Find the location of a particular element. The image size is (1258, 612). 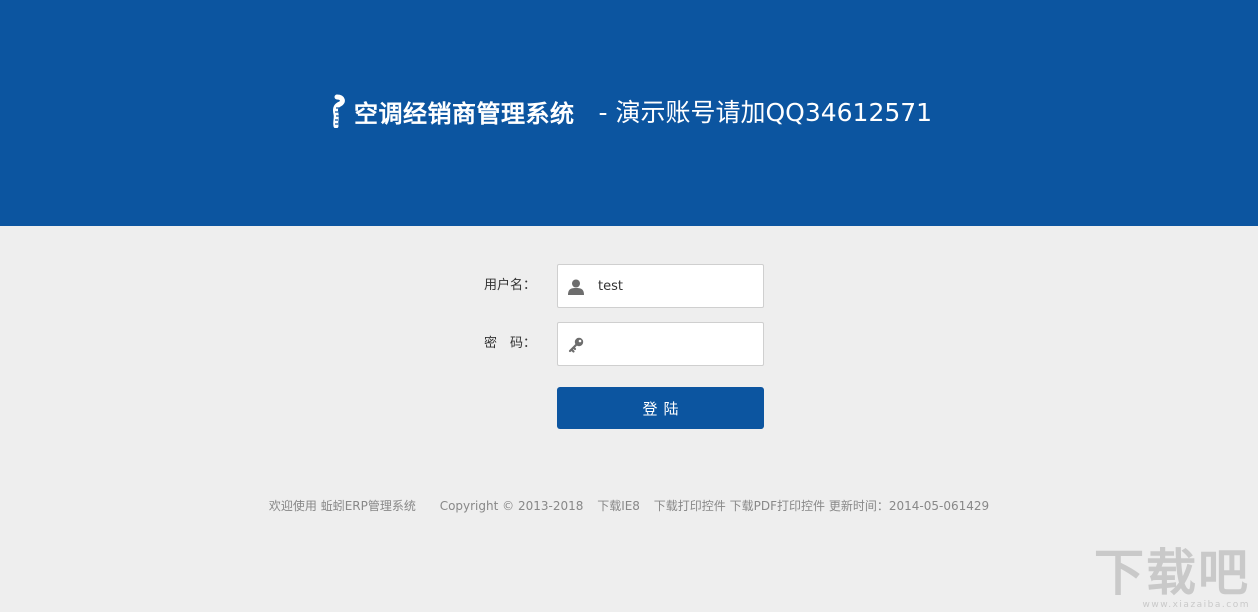

footer-copyright: Copyright © 2013-2018 is located at coordinates (511, 506).